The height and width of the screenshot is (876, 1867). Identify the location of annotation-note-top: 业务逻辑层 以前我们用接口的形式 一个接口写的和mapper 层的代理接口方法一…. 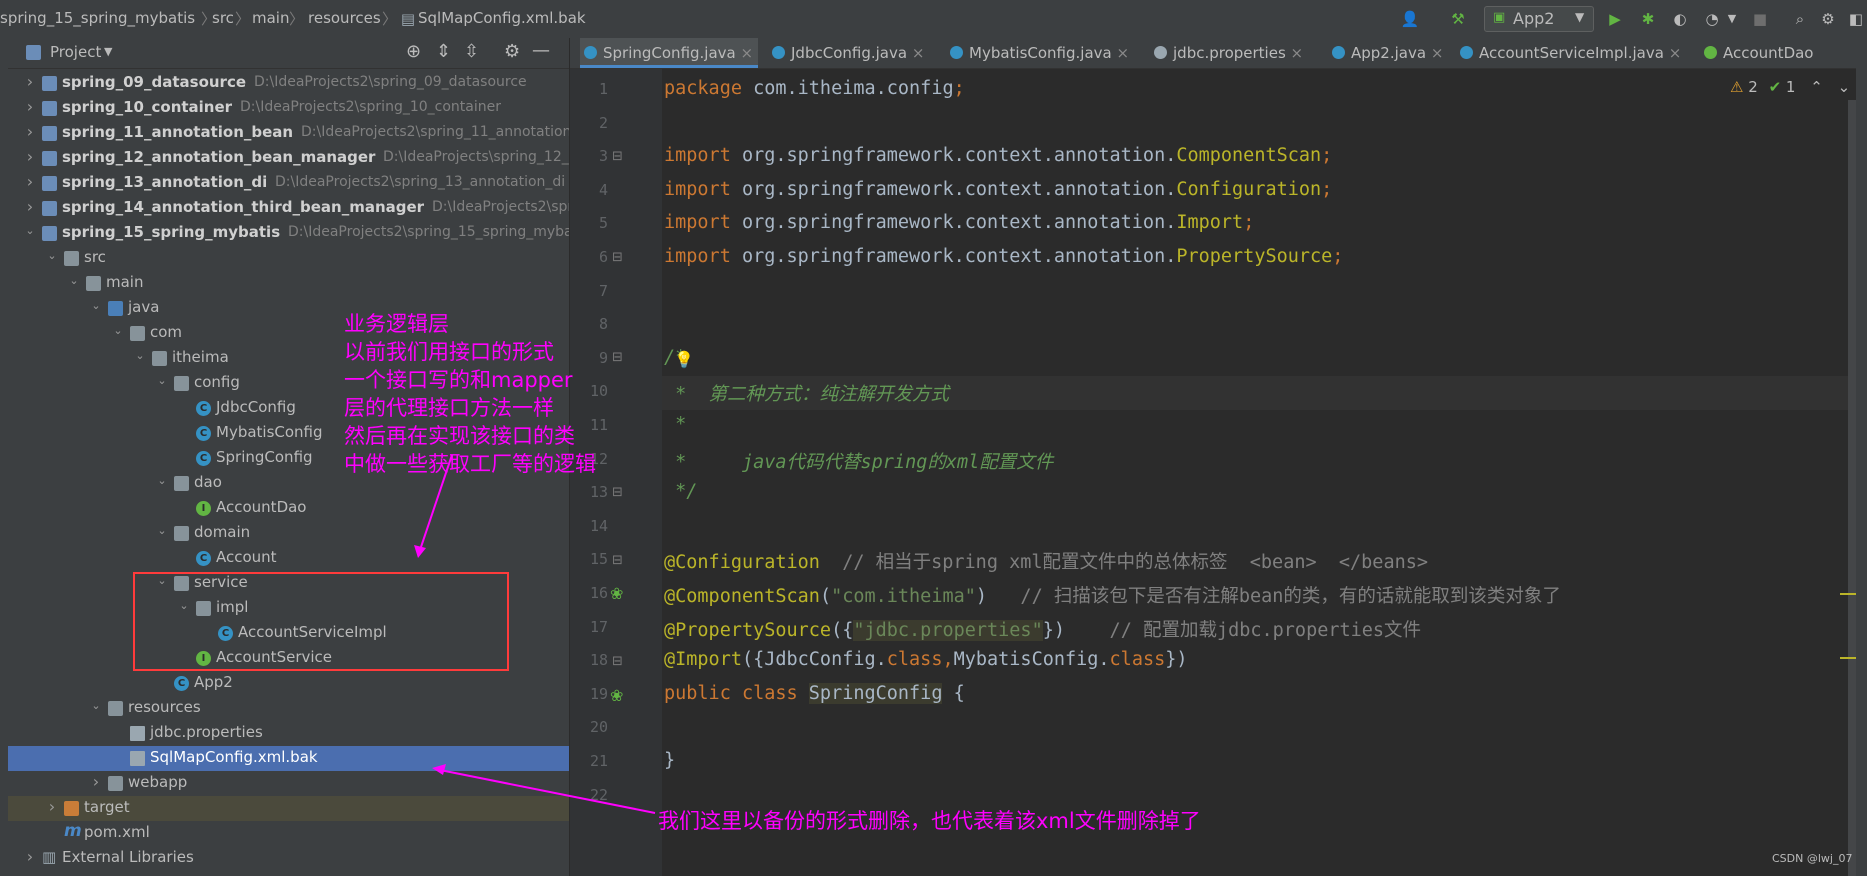
(470, 394).